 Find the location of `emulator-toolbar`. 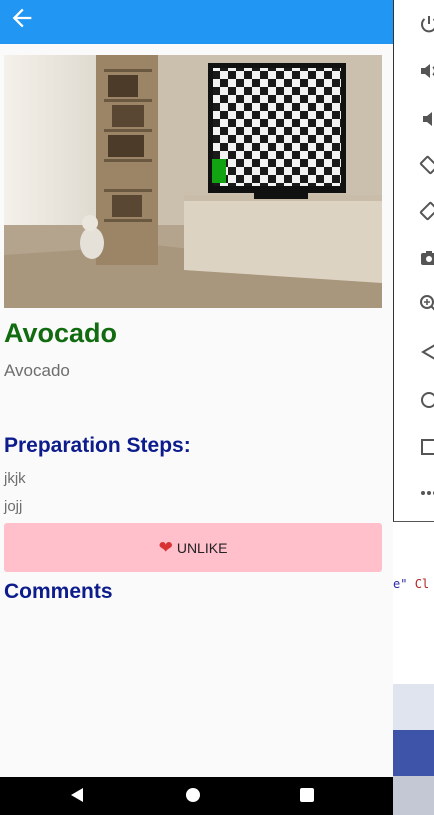

emulator-toolbar is located at coordinates (413, 261).